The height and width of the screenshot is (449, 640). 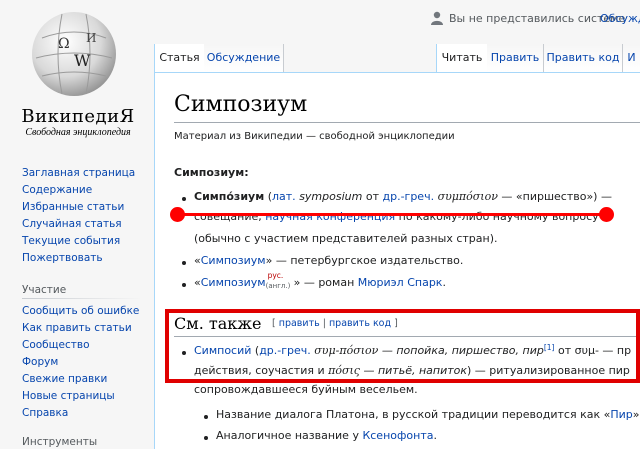 I want to click on interlanguage-marks: рус. (англ.), so click(x=280, y=280).